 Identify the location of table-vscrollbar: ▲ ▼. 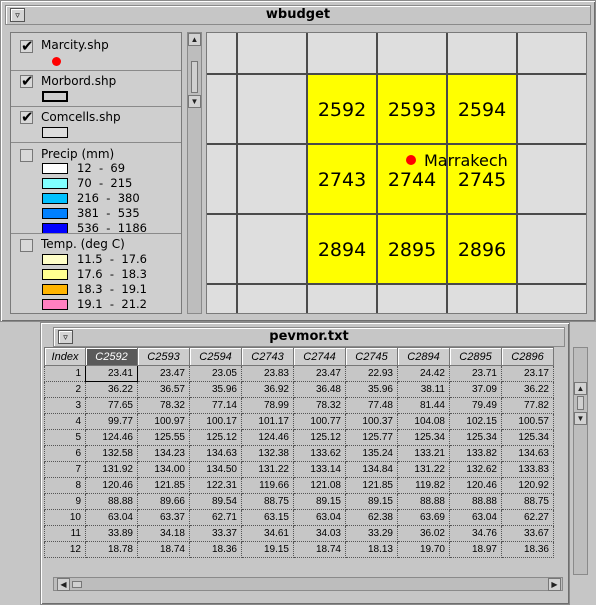
(580, 461).